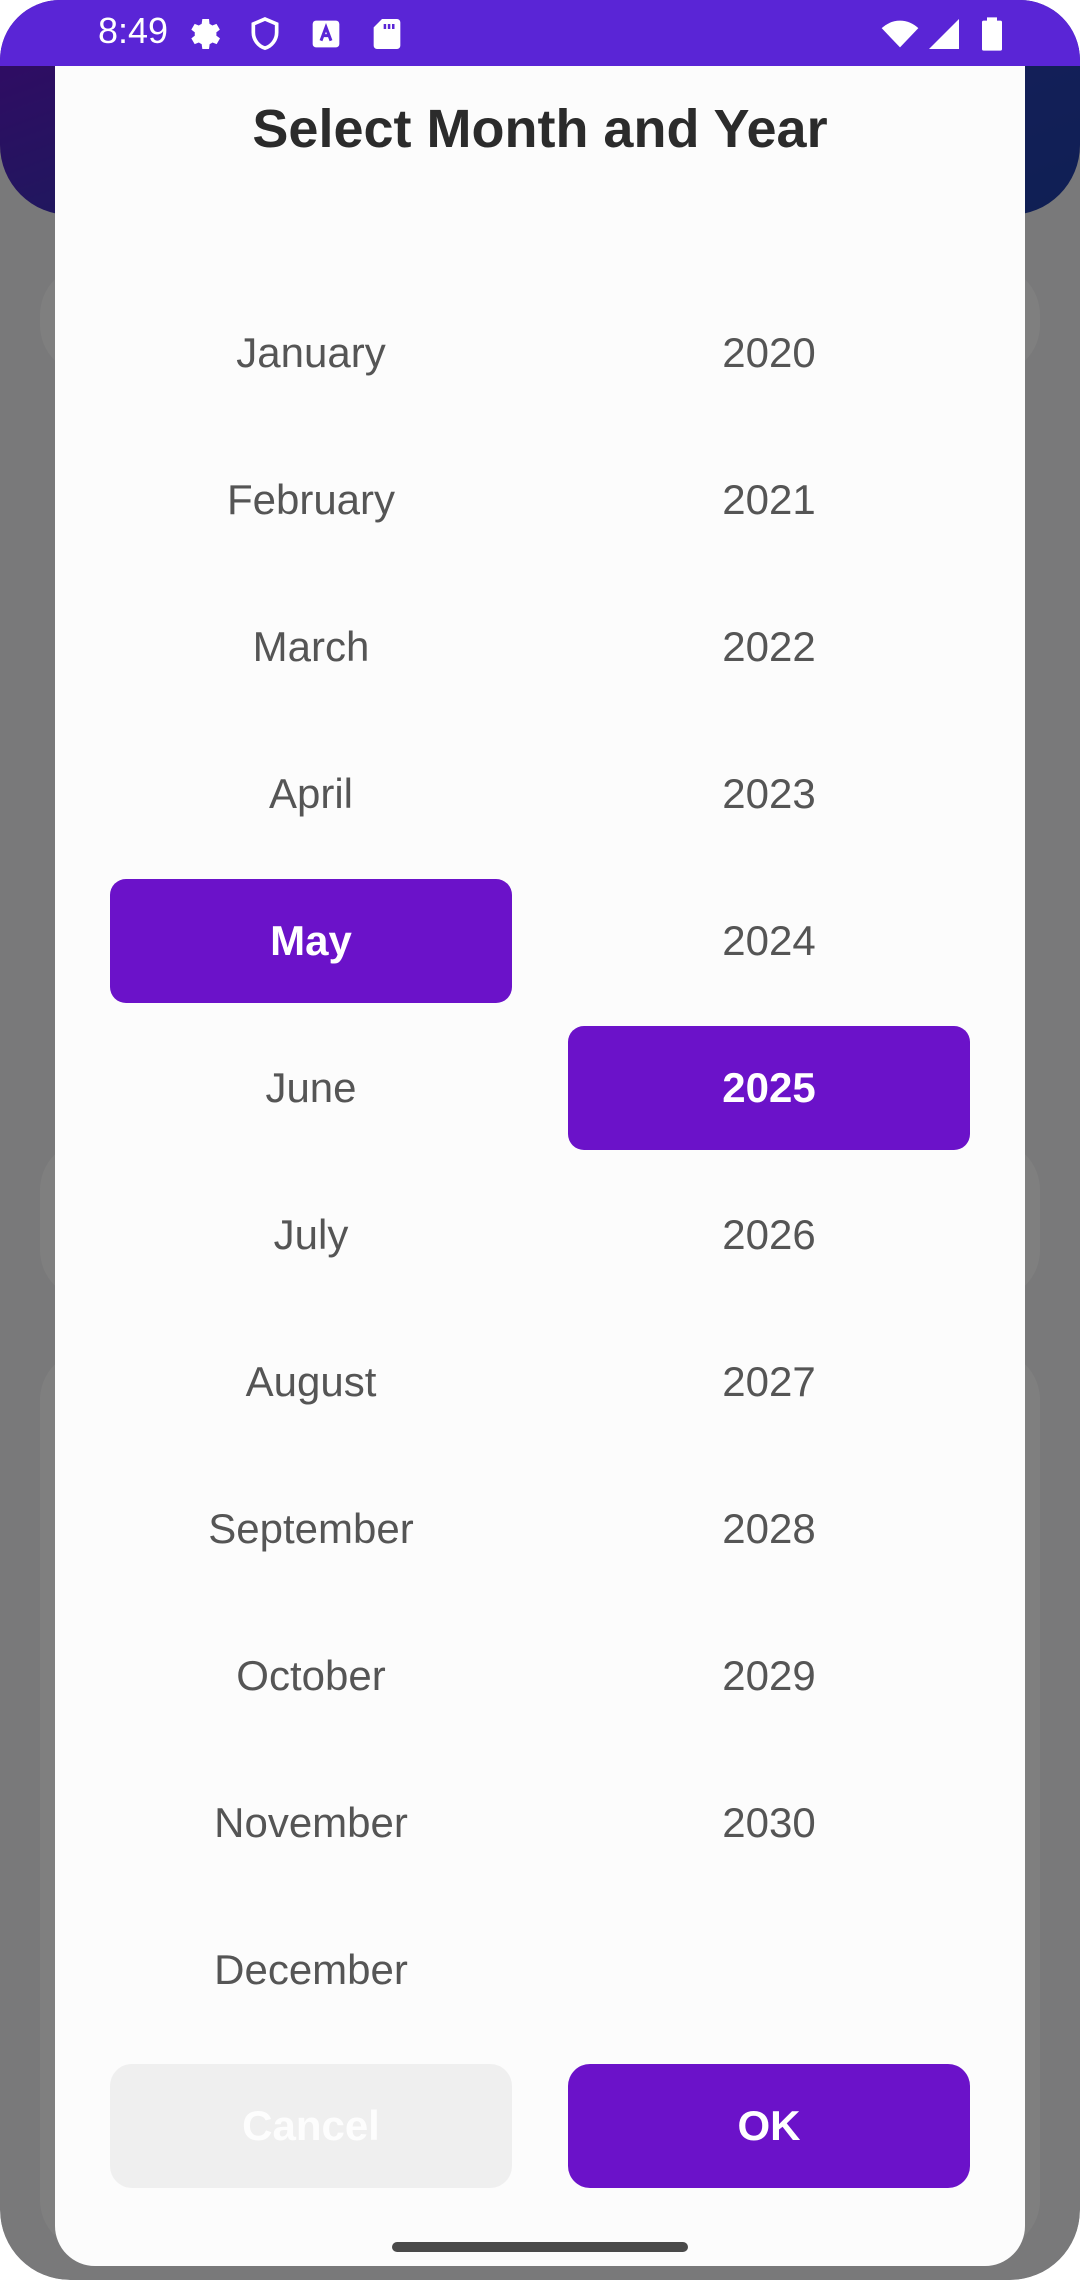  Describe the element at coordinates (769, 353) in the screenshot. I see `year-option: 2020` at that location.